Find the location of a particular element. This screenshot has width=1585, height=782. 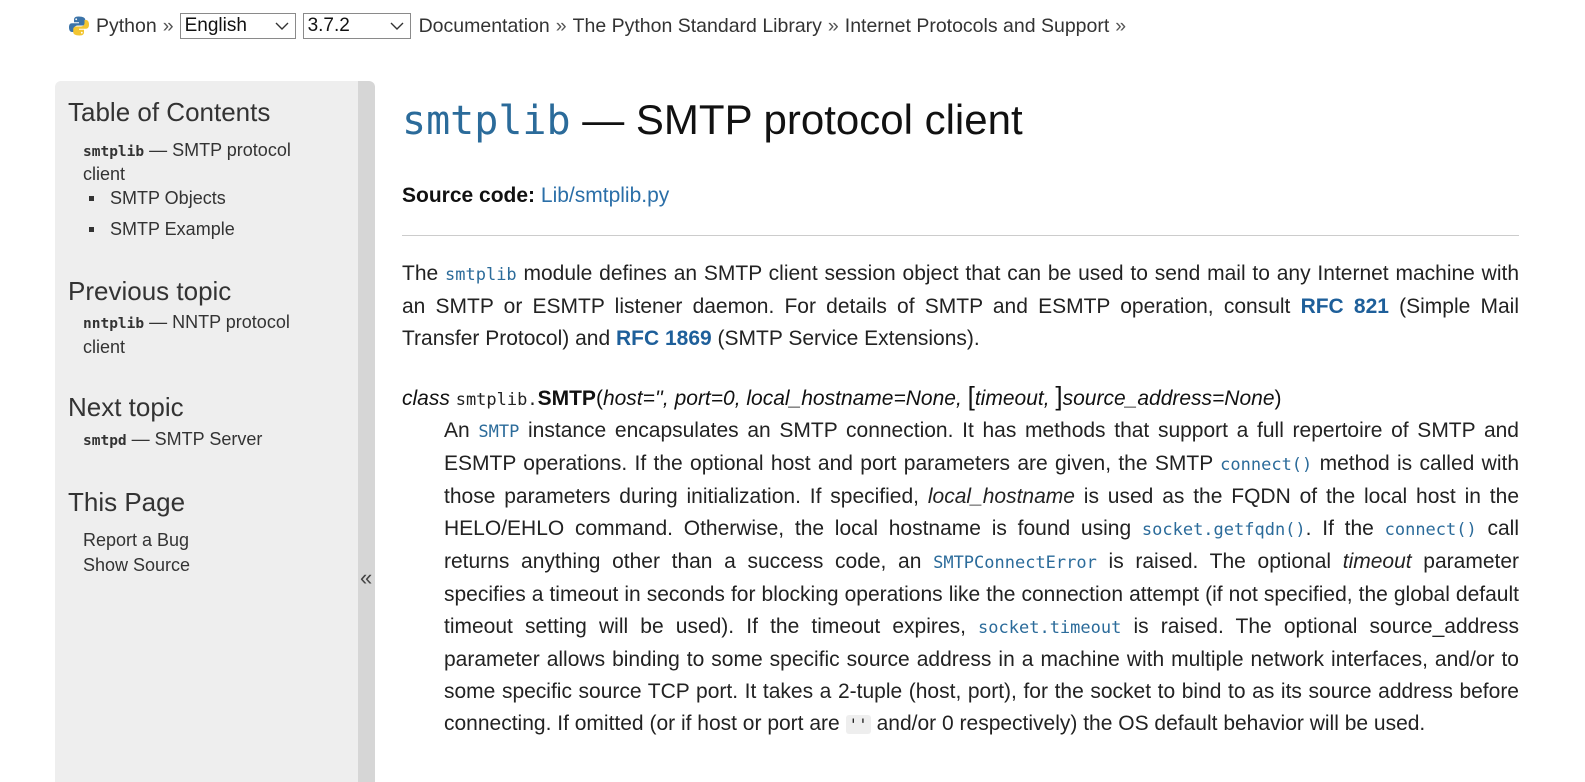

smtp-class-link: SMTP is located at coordinates (498, 432).